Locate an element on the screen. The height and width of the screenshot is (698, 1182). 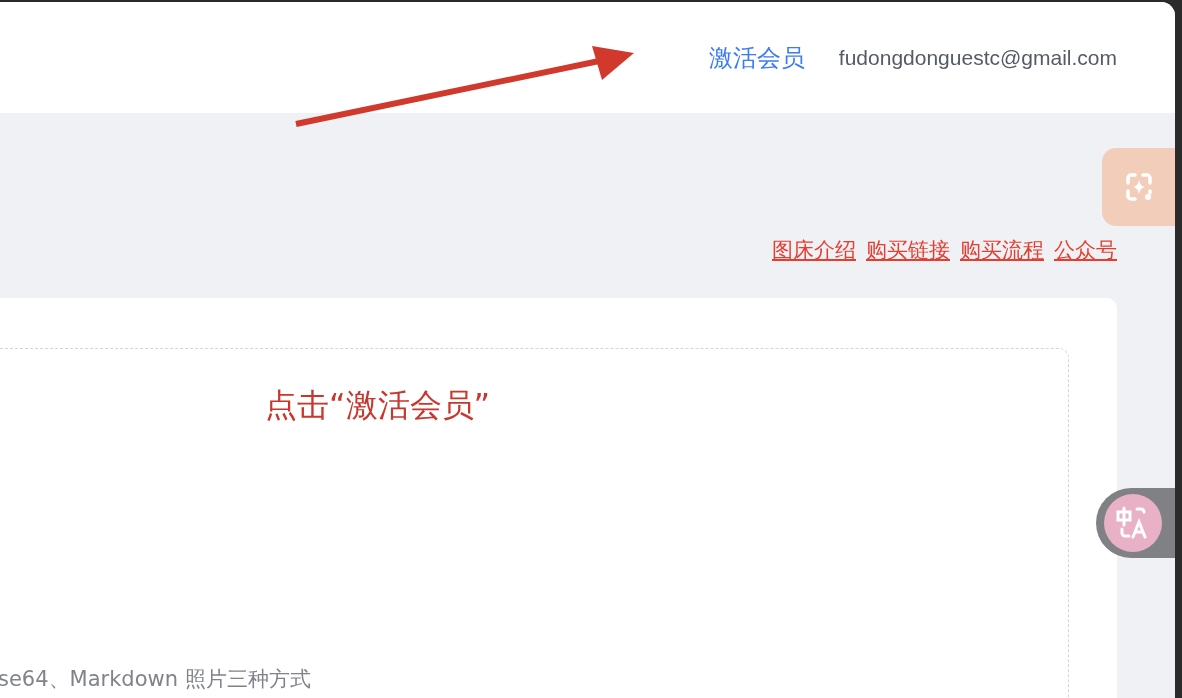
account-email: fudongdonguestc@gmail.com is located at coordinates (977, 57).